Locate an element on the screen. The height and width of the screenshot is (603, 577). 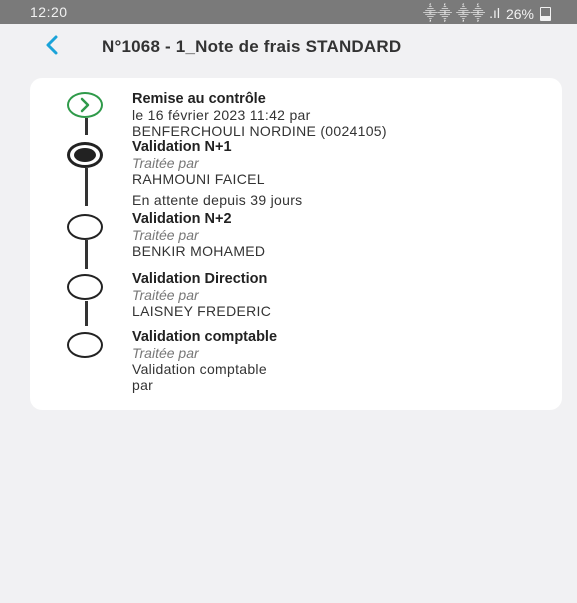
status-time: 12:20 is located at coordinates (49, 12).